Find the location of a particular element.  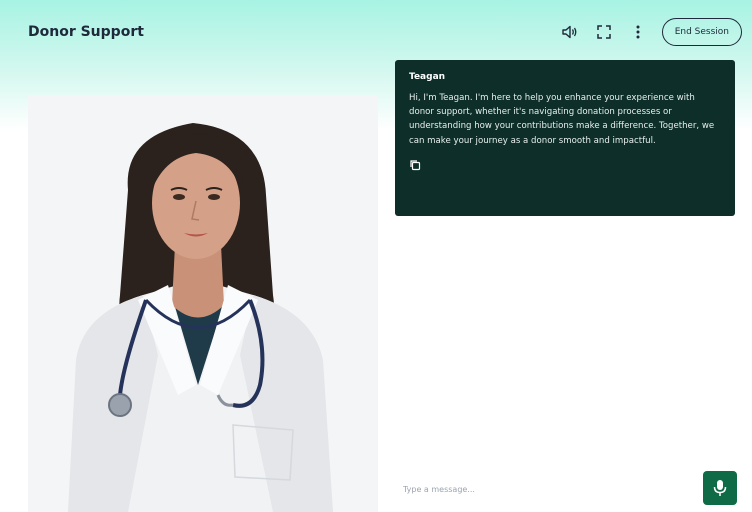

message-composer is located at coordinates (570, 490).